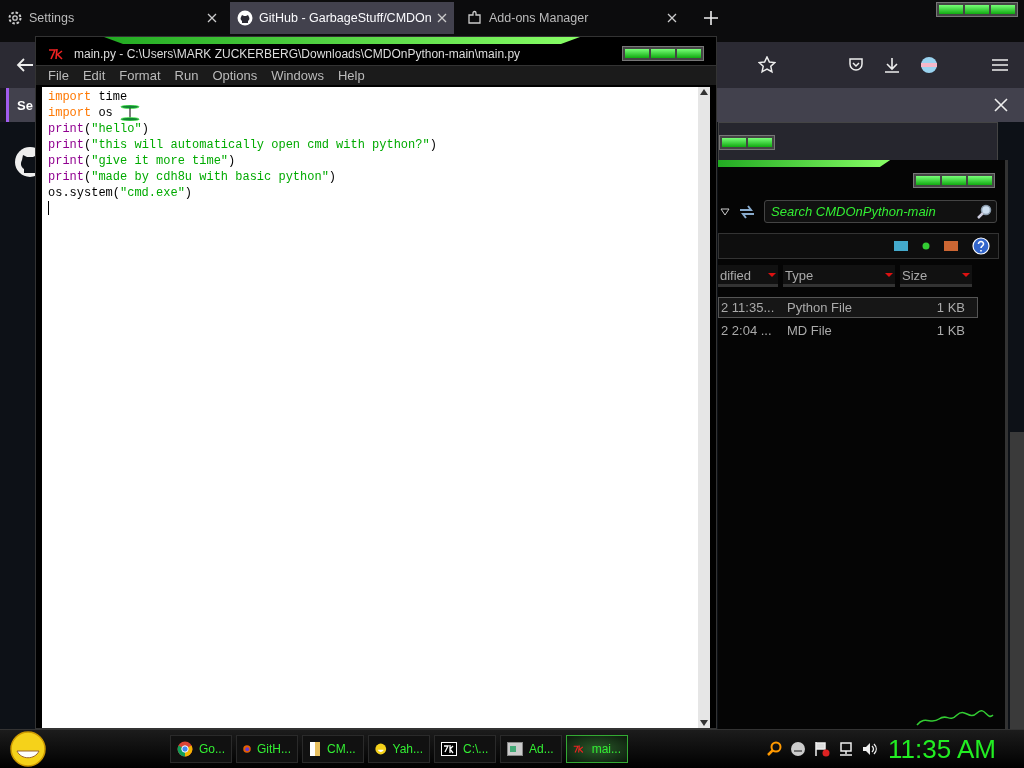 This screenshot has height=768, width=1024. I want to click on window-title: main.py - C:\Users\MARK ZUCKERBERG\Downloads\CMDOnPython-main\main.py, so click(297, 53).